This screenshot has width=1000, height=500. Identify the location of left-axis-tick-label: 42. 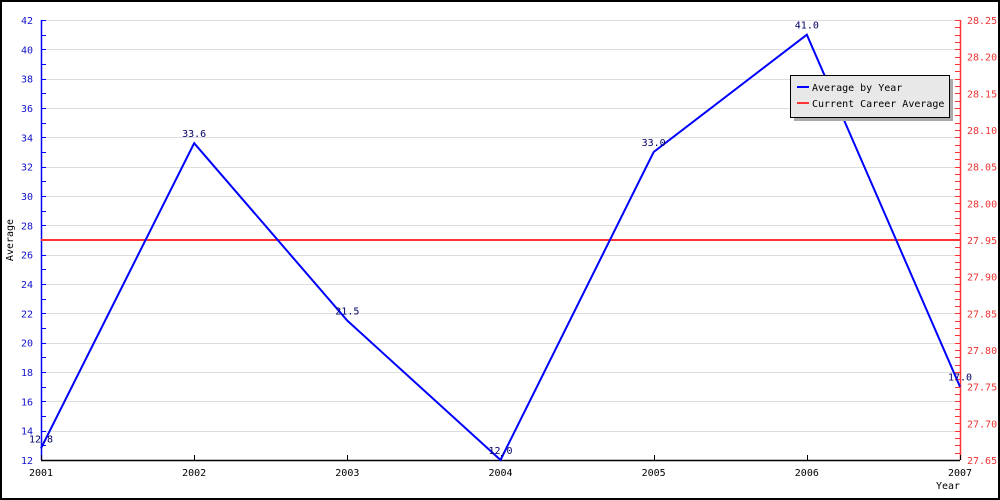
(27, 21).